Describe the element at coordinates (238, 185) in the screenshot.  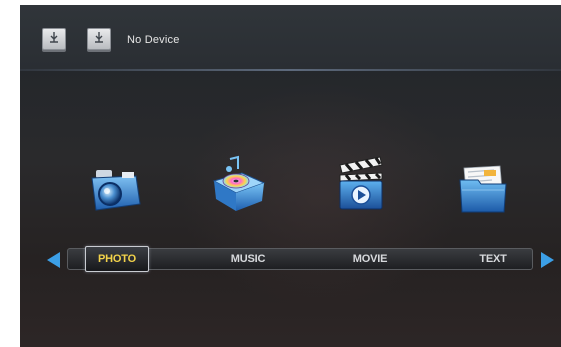
I see `music-player-icon` at that location.